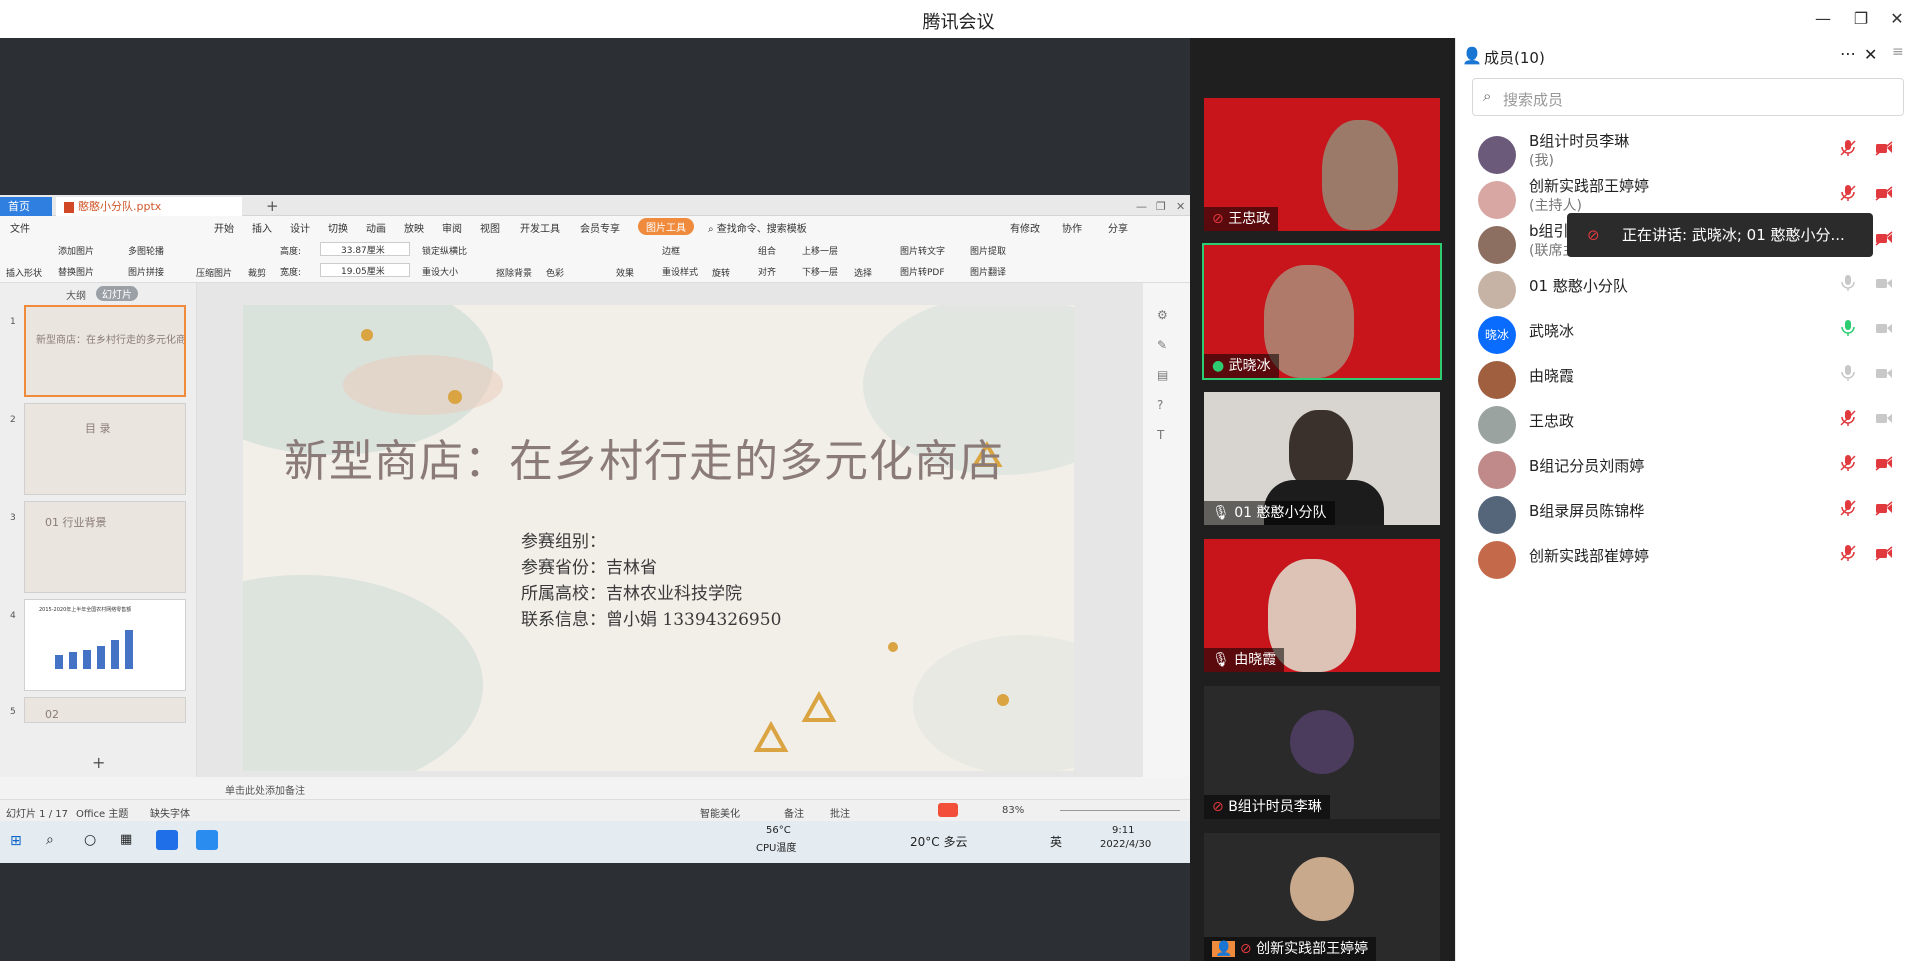 The image size is (1917, 961). Describe the element at coordinates (365, 249) in the screenshot. I see `height-input: 33.87厘米` at that location.